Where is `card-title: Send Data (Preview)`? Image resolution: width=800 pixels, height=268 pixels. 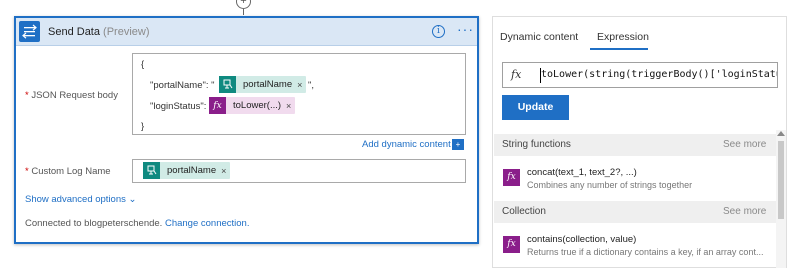 card-title: Send Data (Preview) is located at coordinates (99, 32).